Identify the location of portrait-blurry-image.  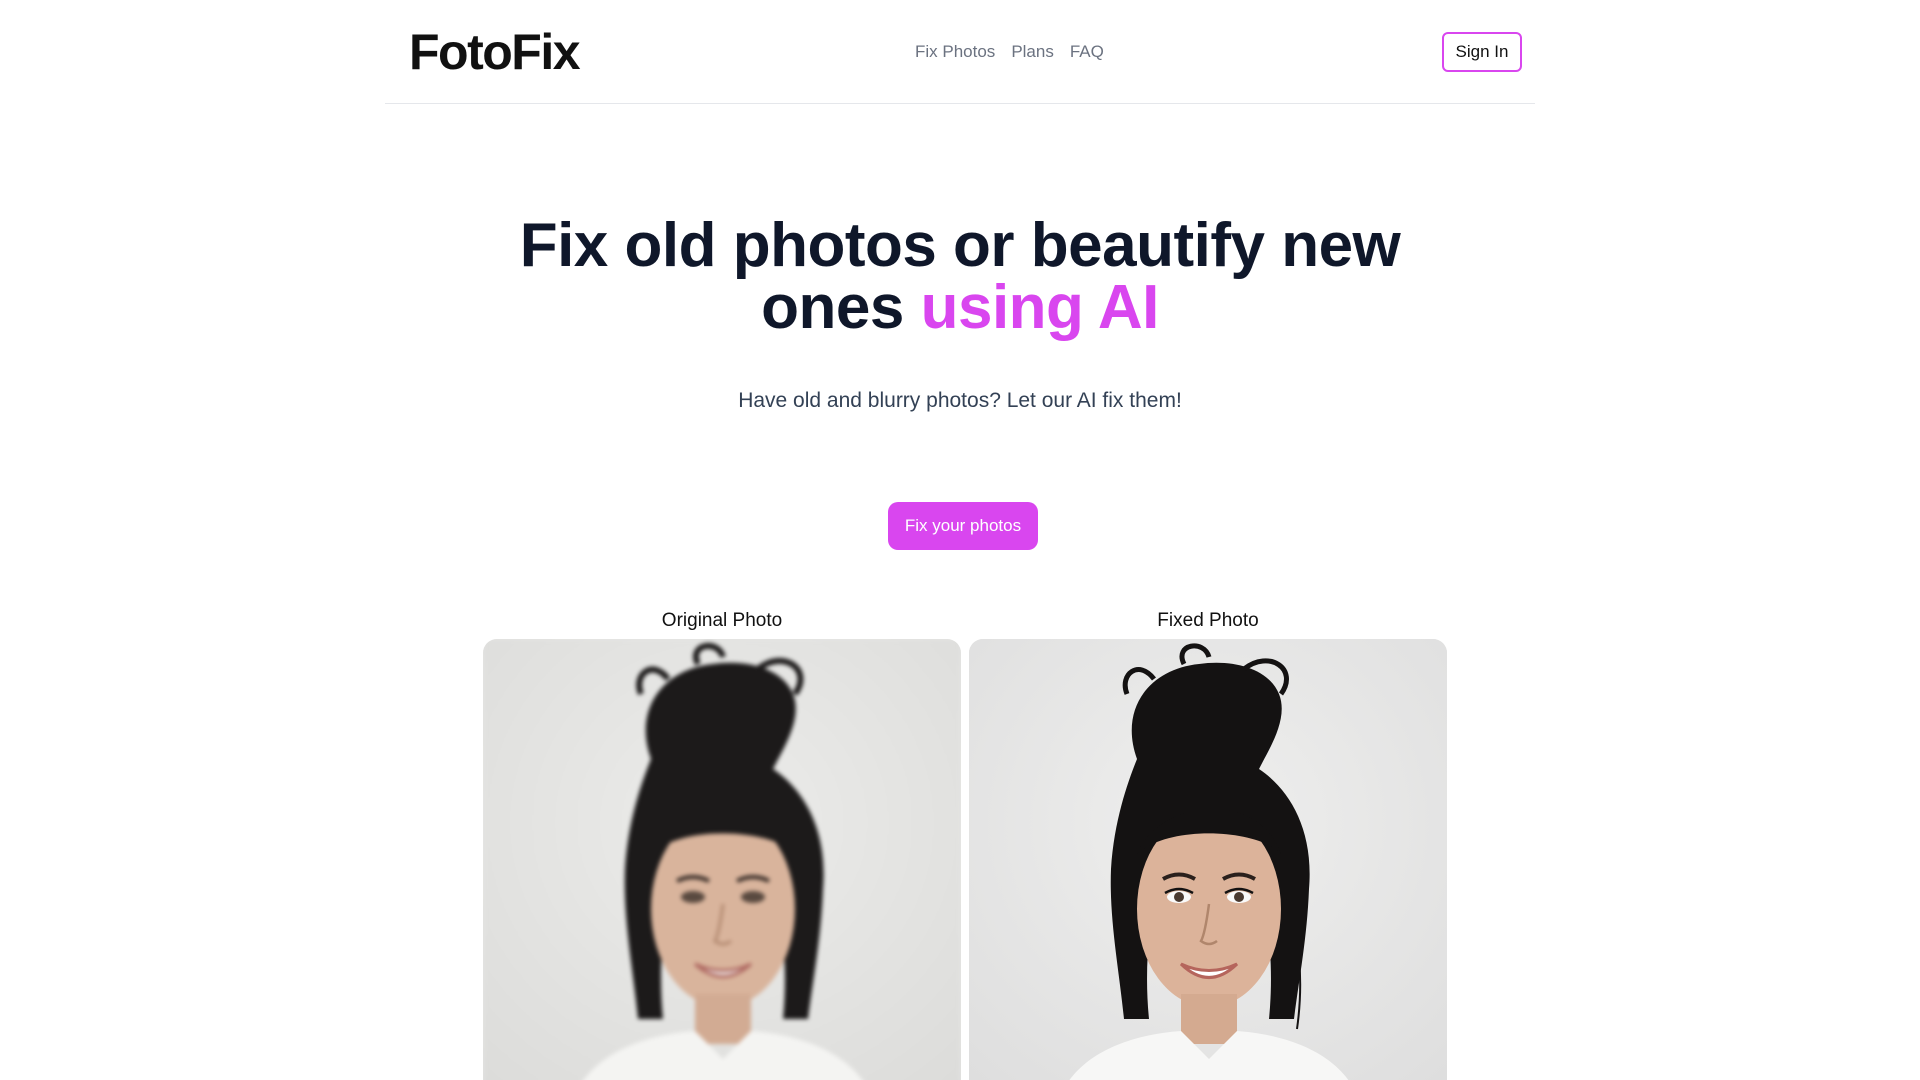
(722, 859).